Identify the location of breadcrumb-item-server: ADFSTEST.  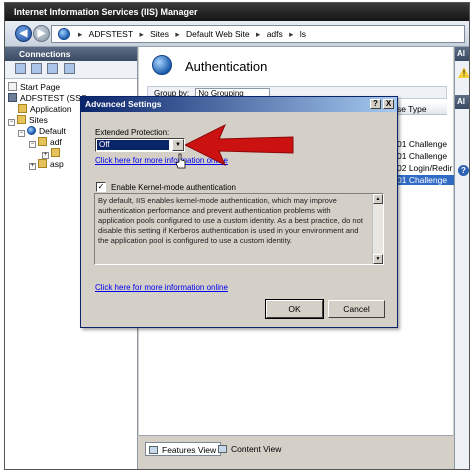
(111, 34).